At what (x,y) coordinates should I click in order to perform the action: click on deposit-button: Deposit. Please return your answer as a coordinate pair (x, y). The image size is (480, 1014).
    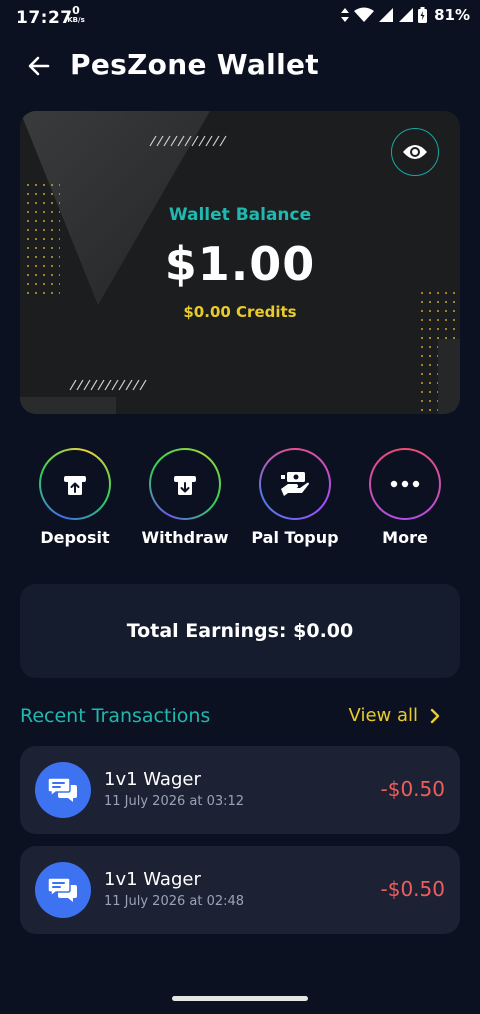
    Looking at the image, I should click on (75, 497).